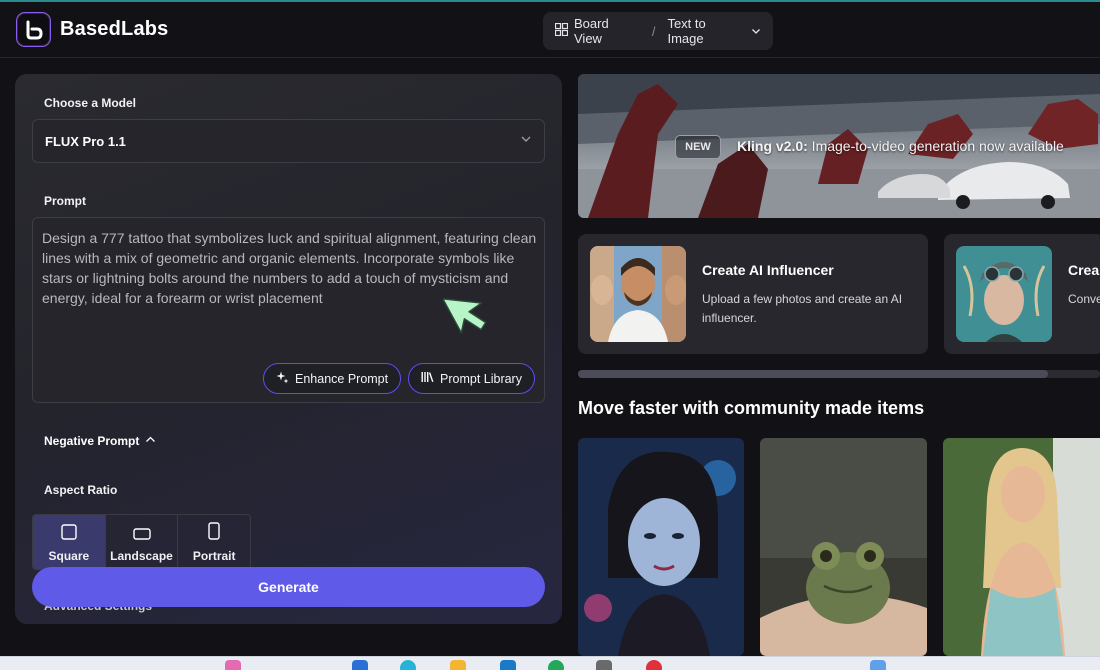 The width and height of the screenshot is (1100, 670). I want to click on cyborg-thumbnail, so click(1004, 294).